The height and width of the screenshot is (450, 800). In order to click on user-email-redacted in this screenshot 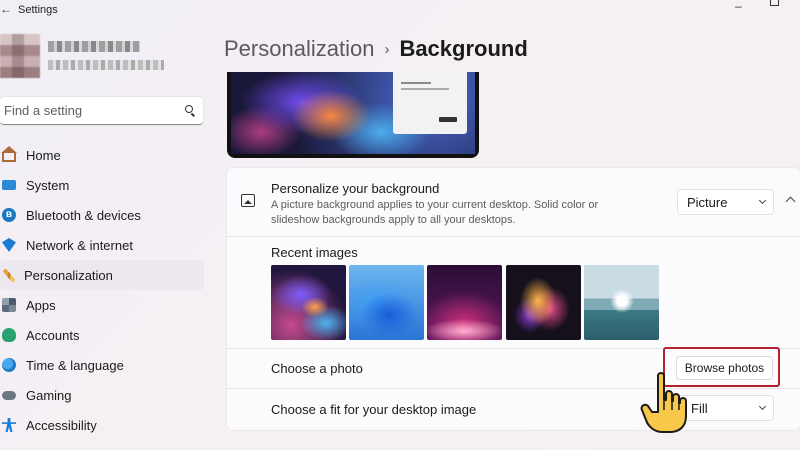, I will do `click(106, 65)`.